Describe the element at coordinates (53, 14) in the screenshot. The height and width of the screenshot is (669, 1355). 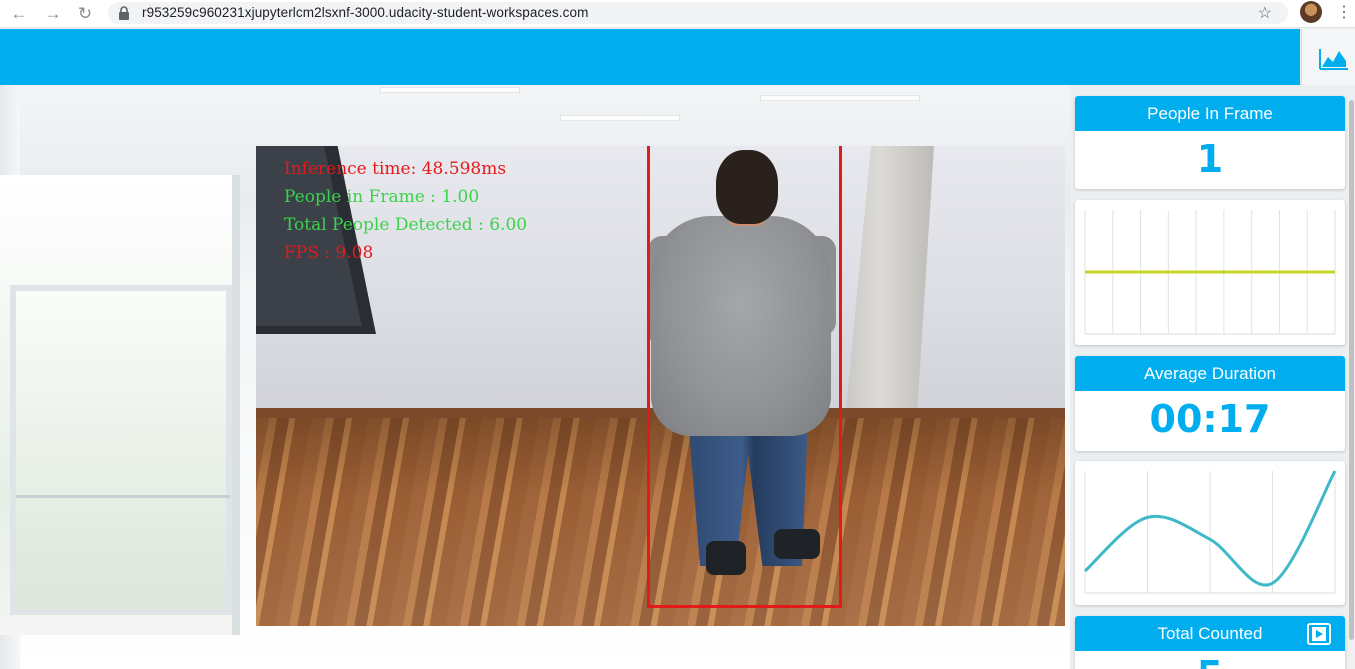
I see `arrow-right-icon: →` at that location.